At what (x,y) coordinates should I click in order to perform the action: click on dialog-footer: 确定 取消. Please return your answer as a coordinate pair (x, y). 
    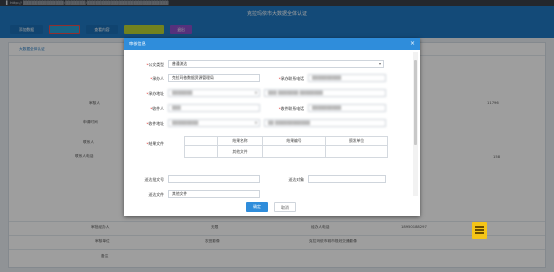
    Looking at the image, I should click on (272, 208).